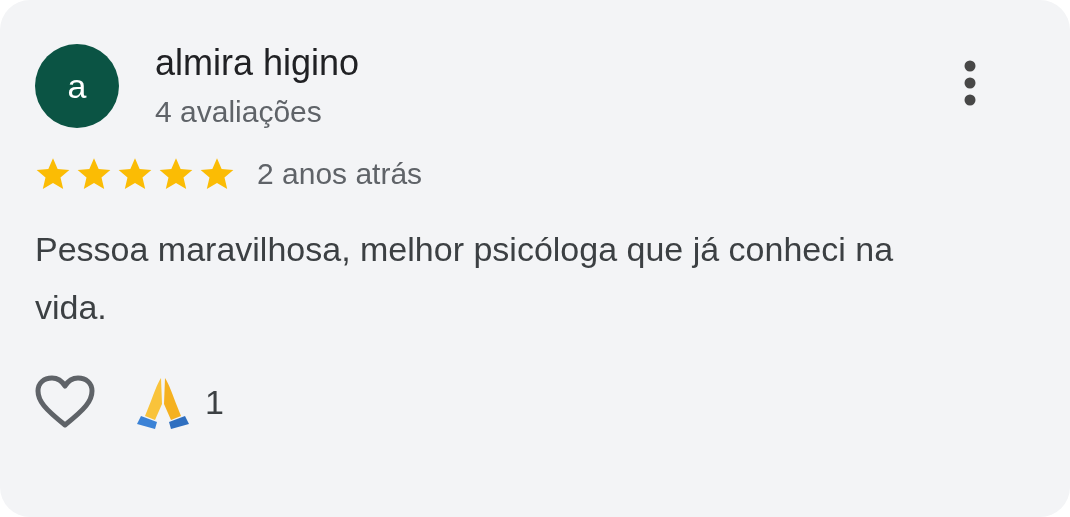 The height and width of the screenshot is (517, 1070). What do you see at coordinates (65, 402) in the screenshot?
I see `heart-icon` at bounding box center [65, 402].